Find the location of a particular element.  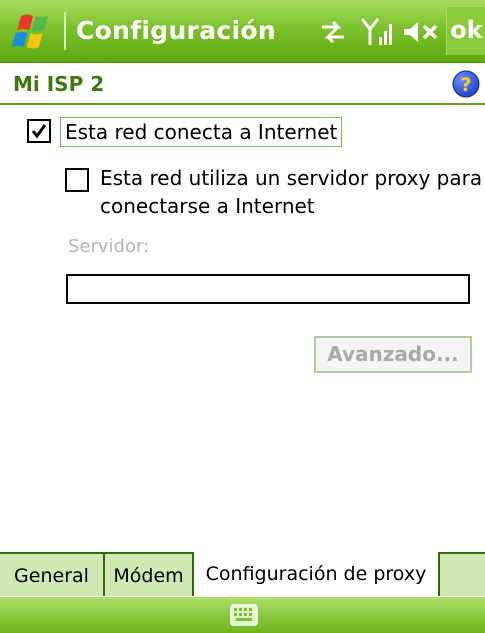

title-bar: Configuración ok is located at coordinates (242, 31).